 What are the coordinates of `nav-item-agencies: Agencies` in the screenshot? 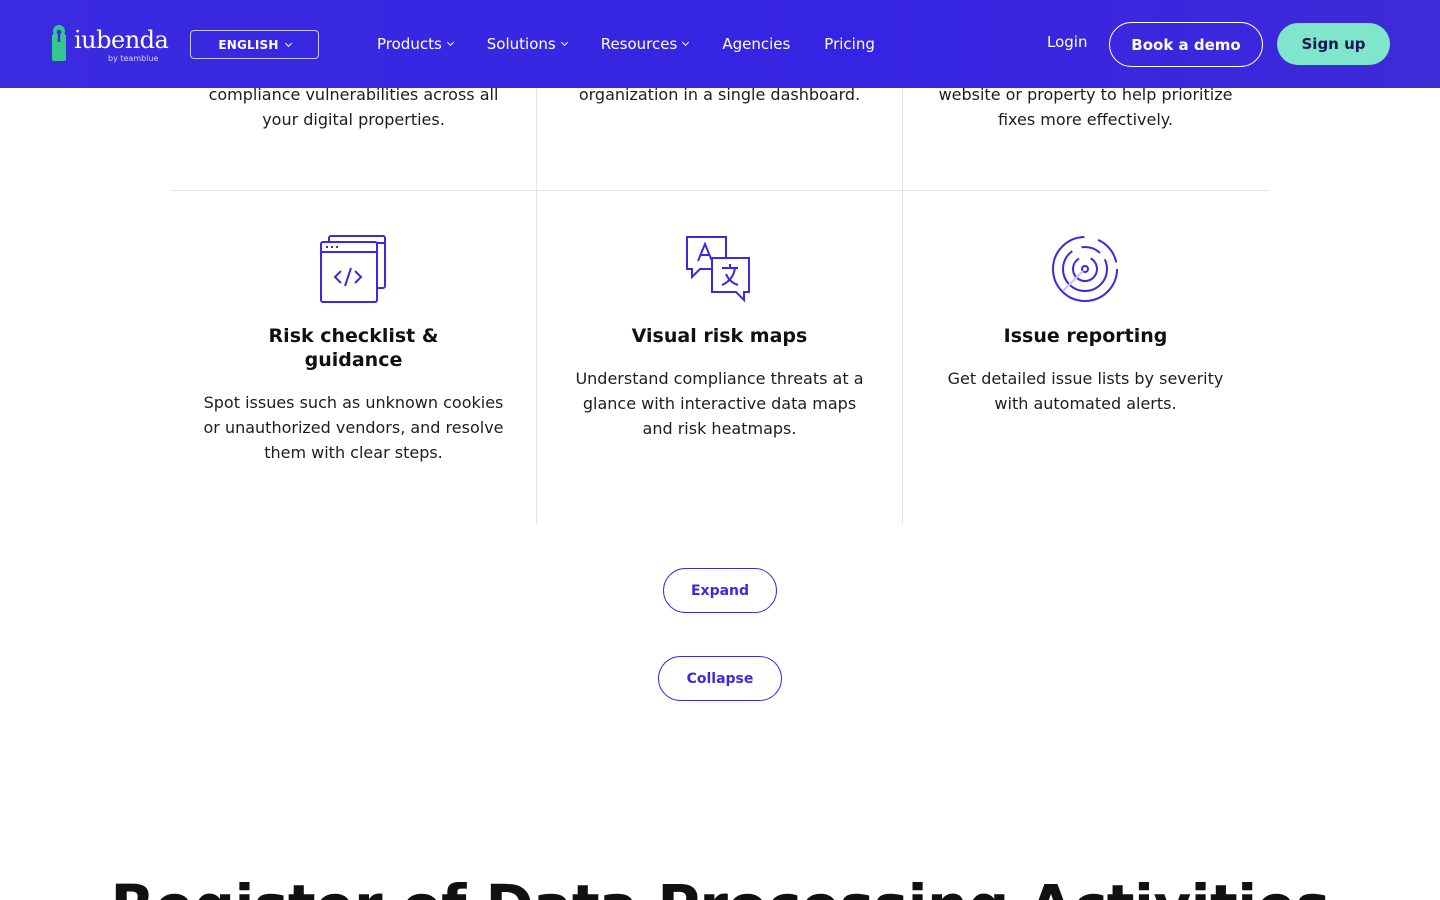 It's located at (756, 44).